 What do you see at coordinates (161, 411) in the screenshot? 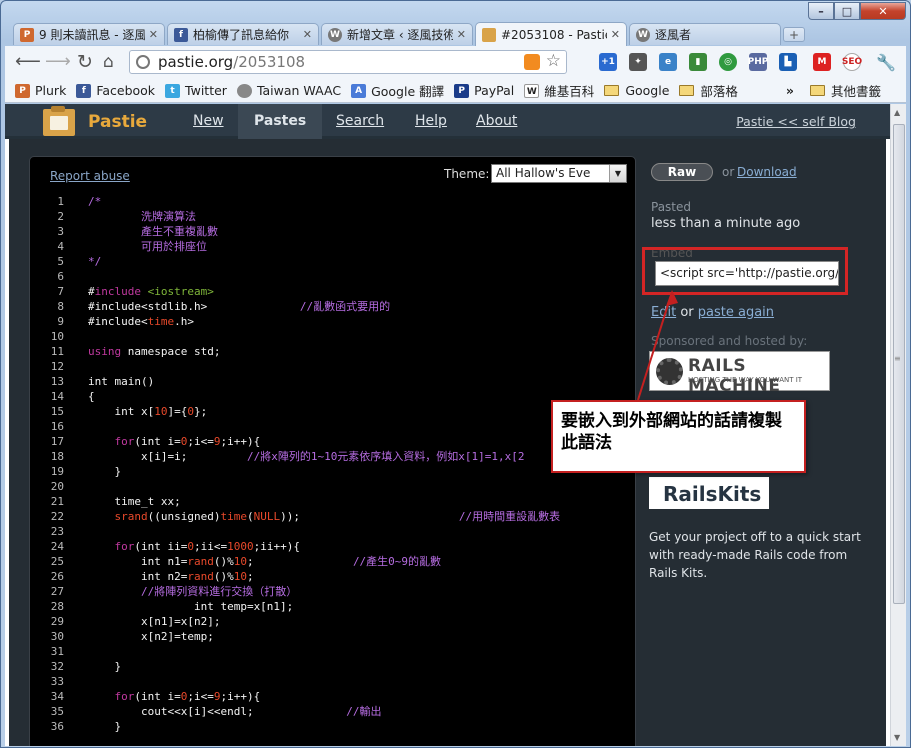
I see `code-token: 10` at bounding box center [161, 411].